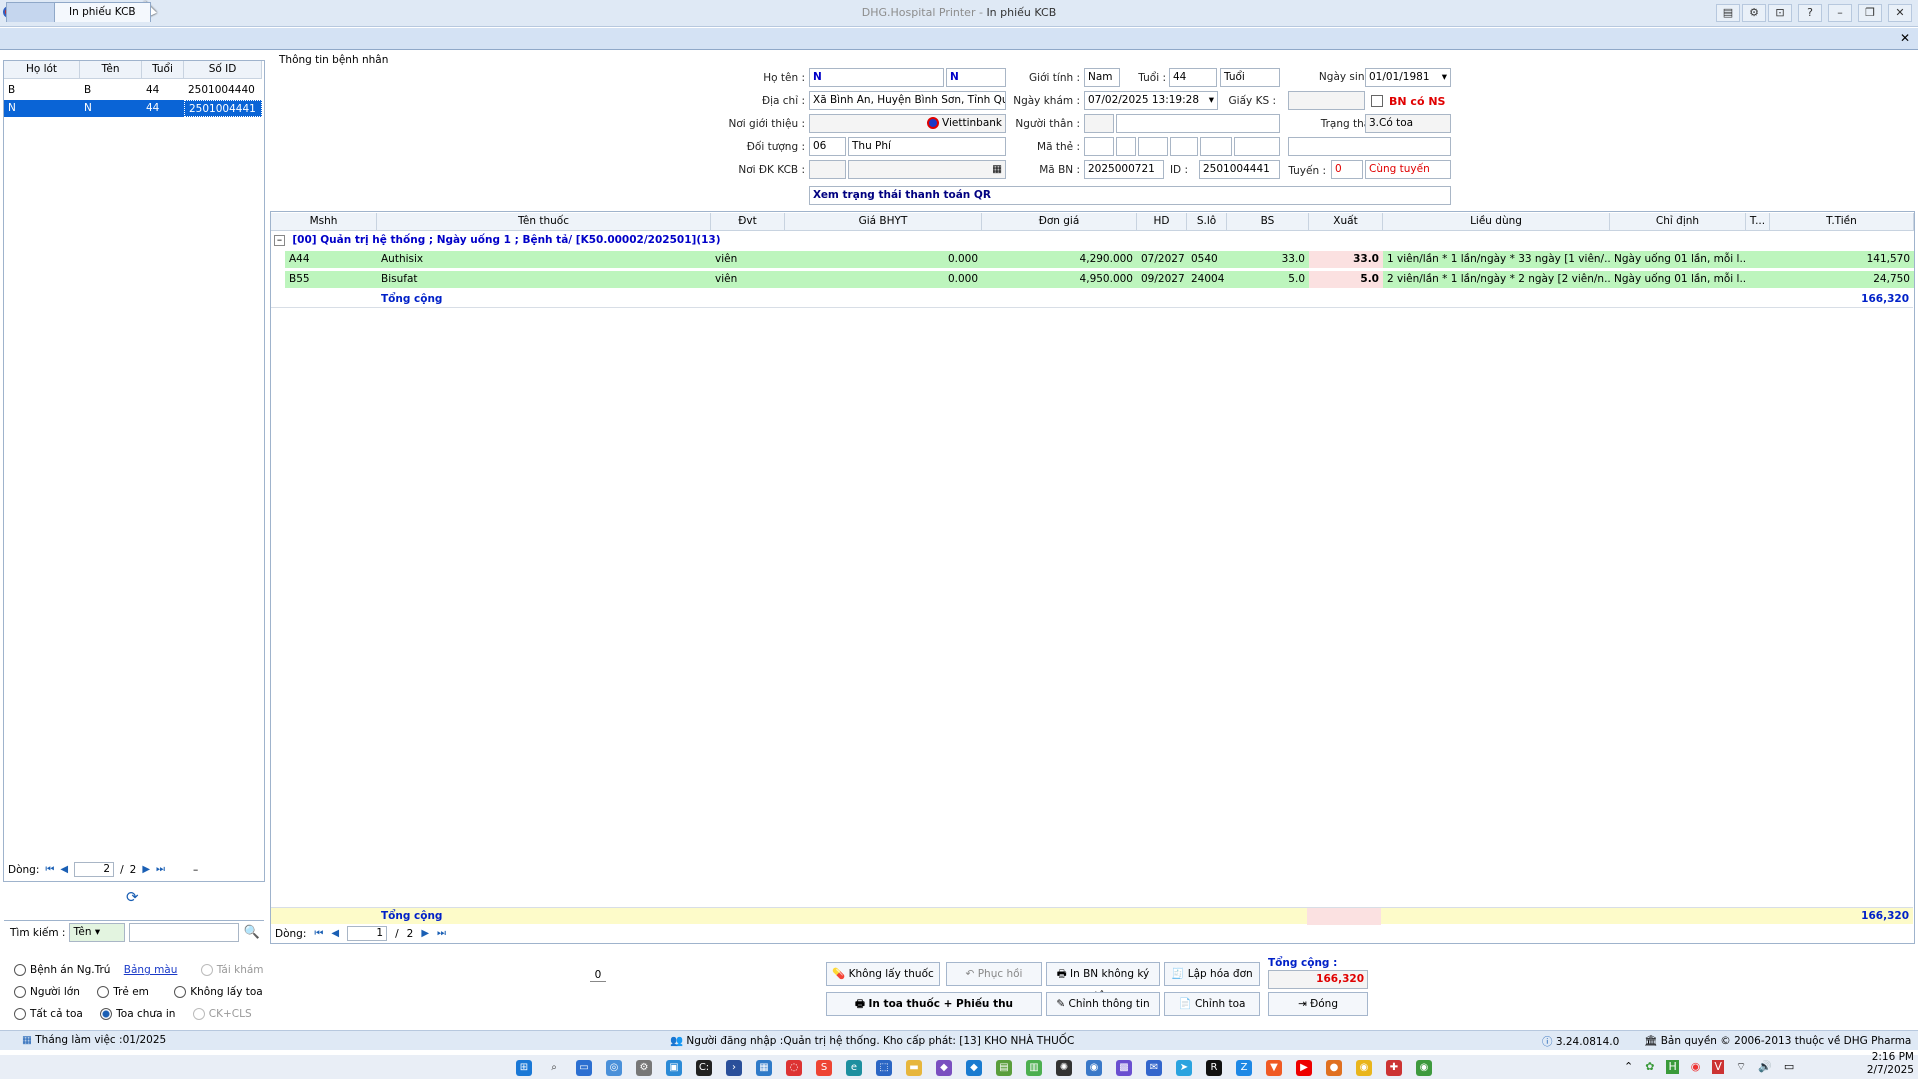 This screenshot has width=1918, height=1079. What do you see at coordinates (907, 100) in the screenshot?
I see `dia-chi-field: Xã Bình An, Huyện Bình Sơn, Tỉnh Quảng` at bounding box center [907, 100].